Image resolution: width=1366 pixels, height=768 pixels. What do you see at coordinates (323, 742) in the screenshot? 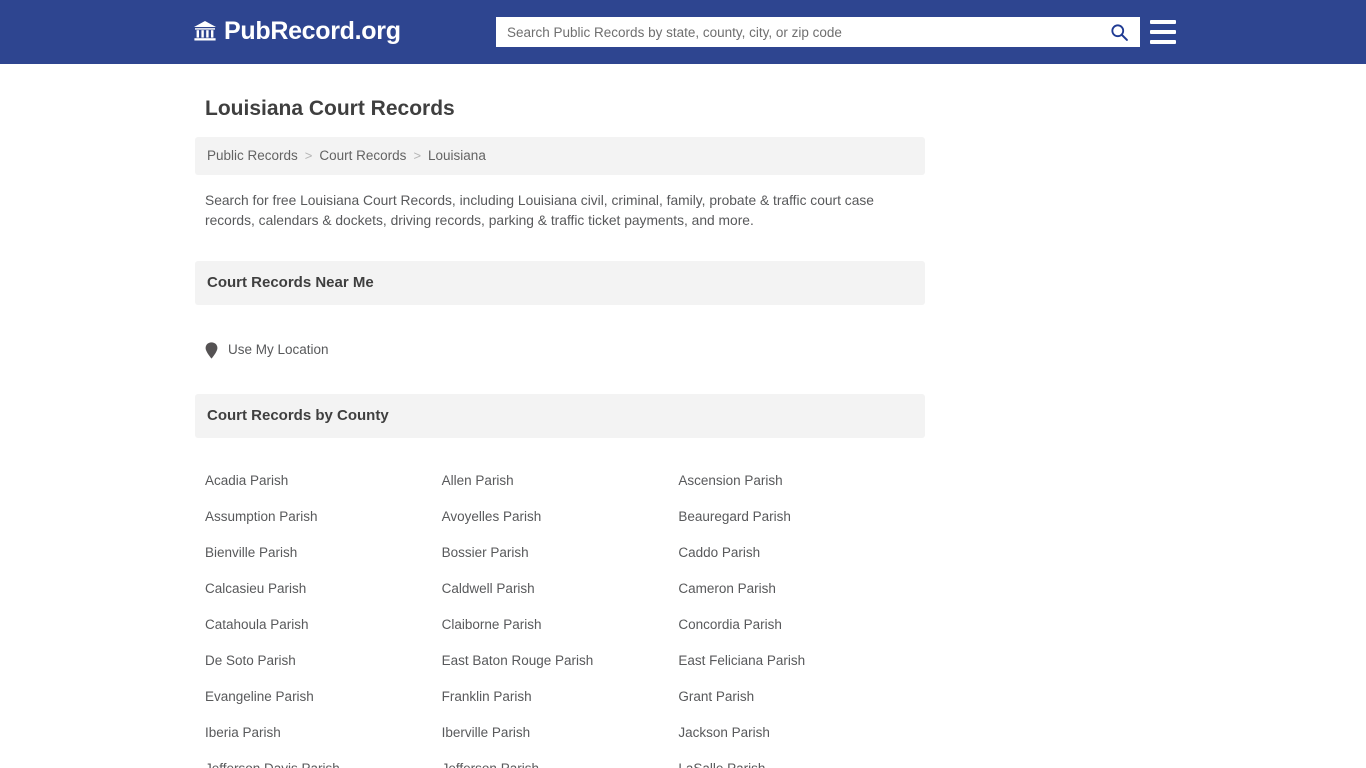
I see `county-link: Iberia Parish` at bounding box center [323, 742].